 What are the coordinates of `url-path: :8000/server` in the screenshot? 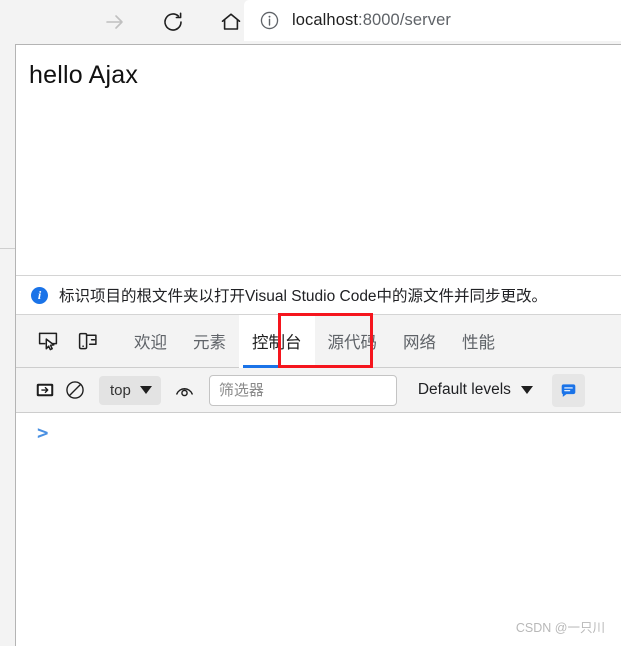 It's located at (404, 20).